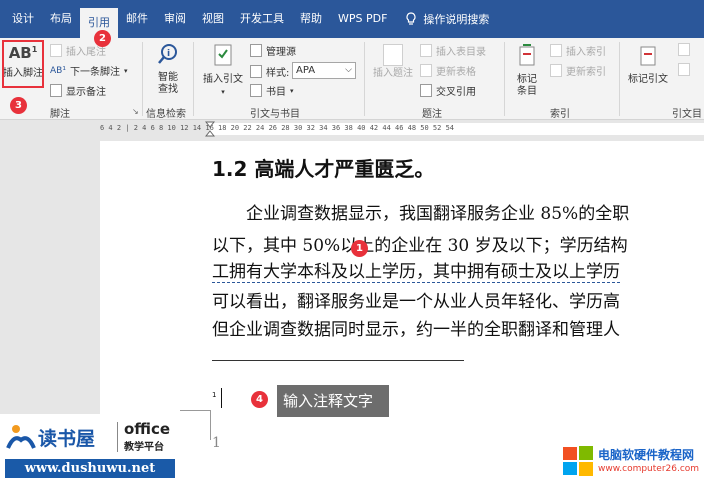  Describe the element at coordinates (426, 90) in the screenshot. I see `cross-reference-icon` at that location.